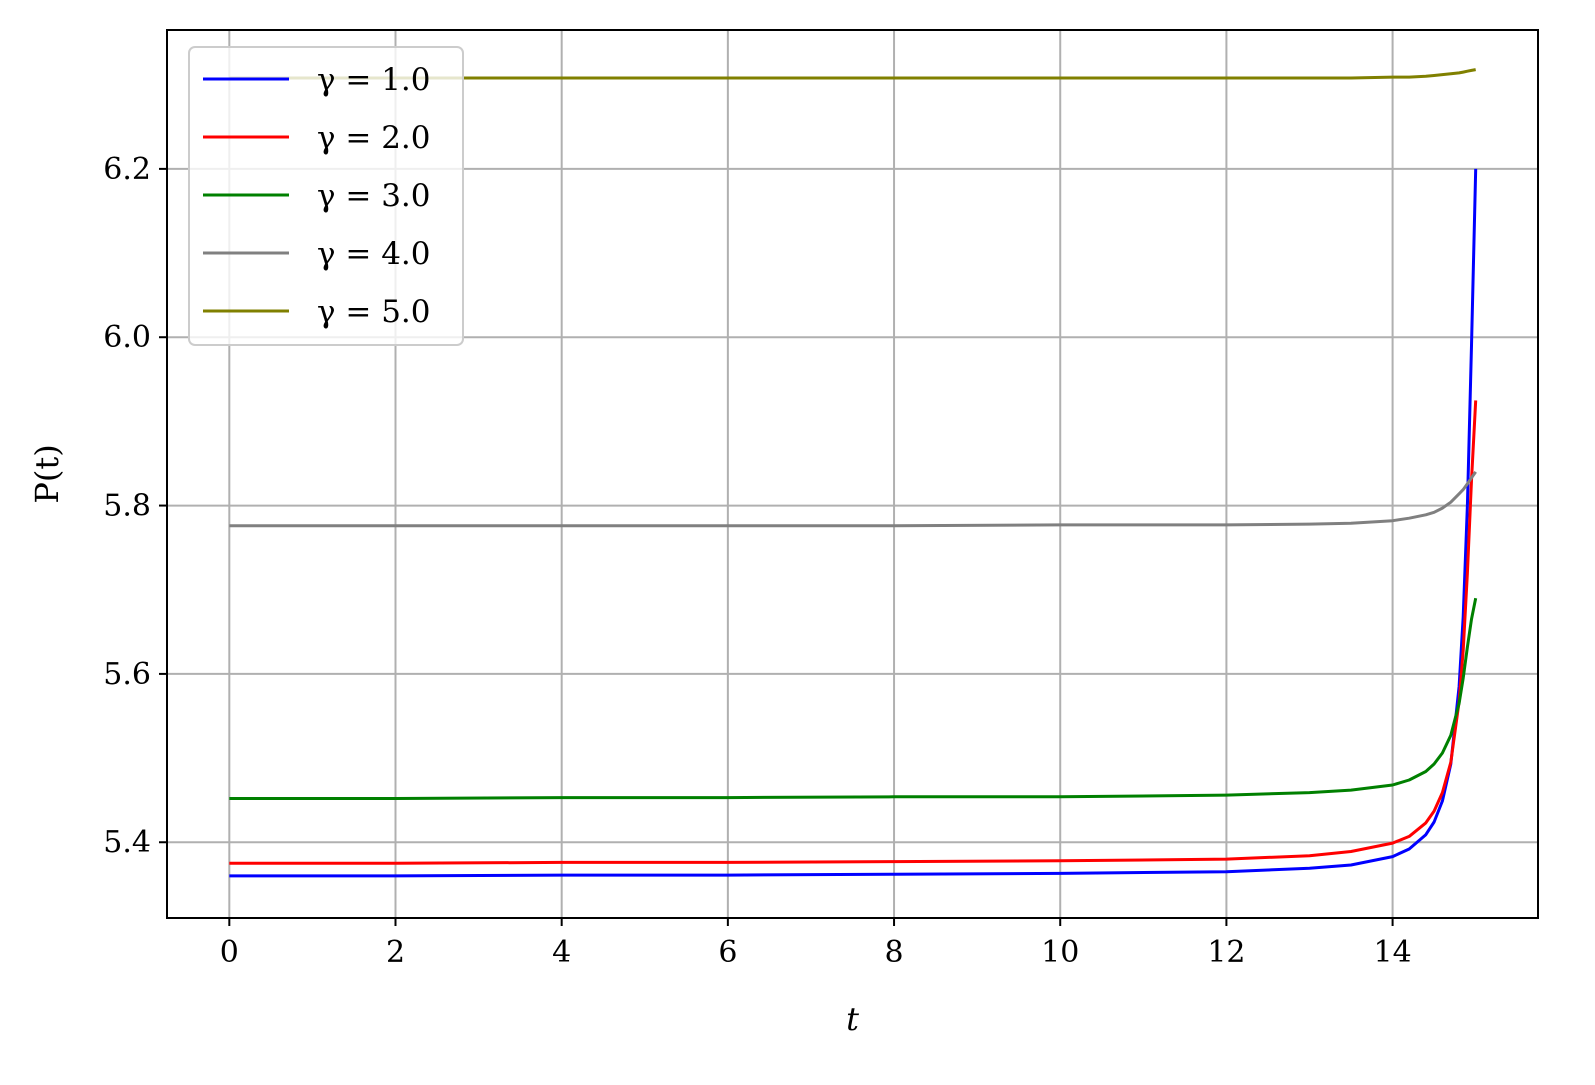 The image size is (1595, 1085). Describe the element at coordinates (893, 952) in the screenshot. I see `x-tick-label: 8` at that location.